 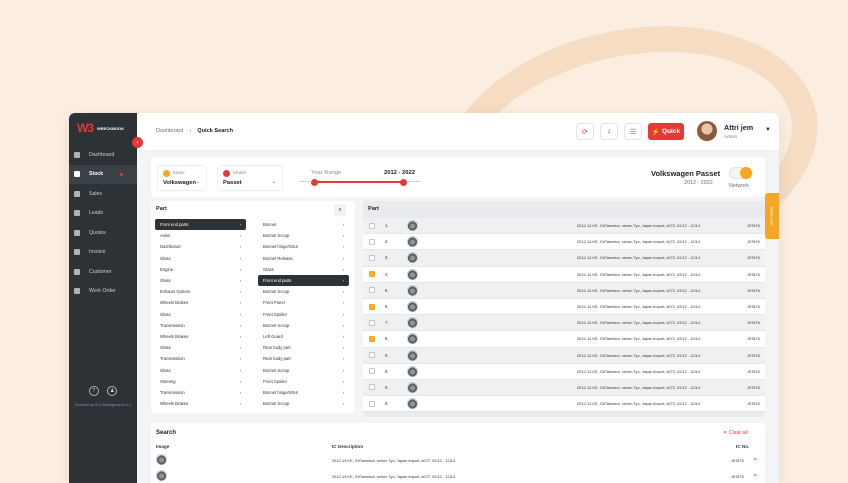 I want to click on breadcrumb-parent: Dashboard, so click(x=169, y=131).